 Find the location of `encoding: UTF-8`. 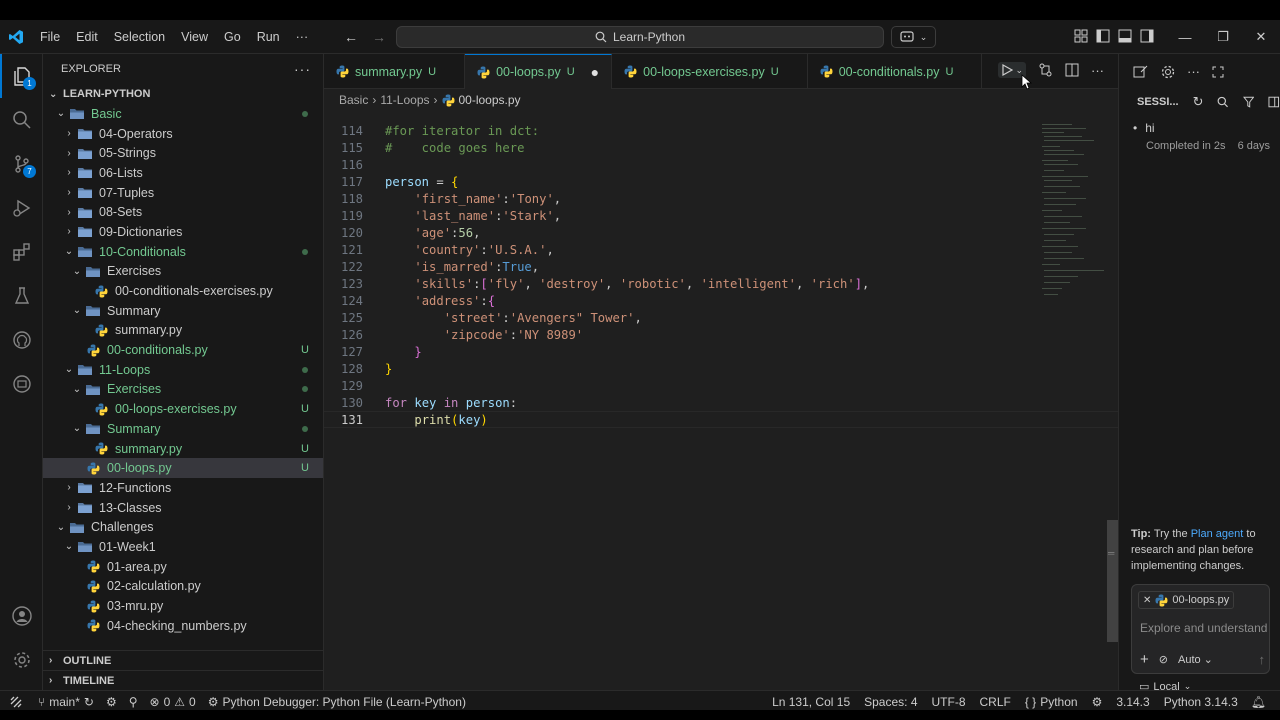

encoding: UTF-8 is located at coordinates (949, 702).